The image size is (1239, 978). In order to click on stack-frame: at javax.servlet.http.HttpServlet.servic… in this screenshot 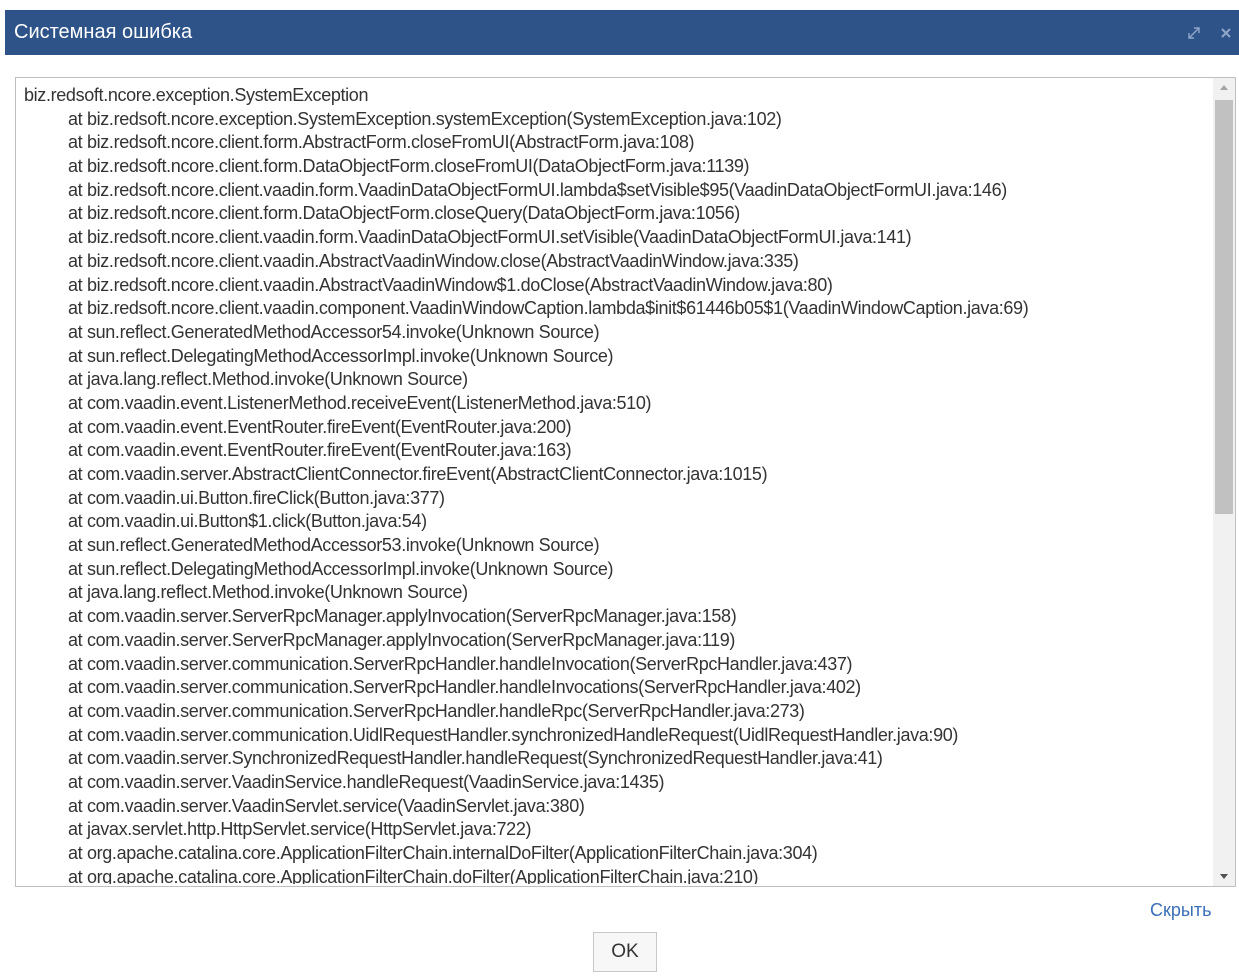, I will do `click(300, 829)`.